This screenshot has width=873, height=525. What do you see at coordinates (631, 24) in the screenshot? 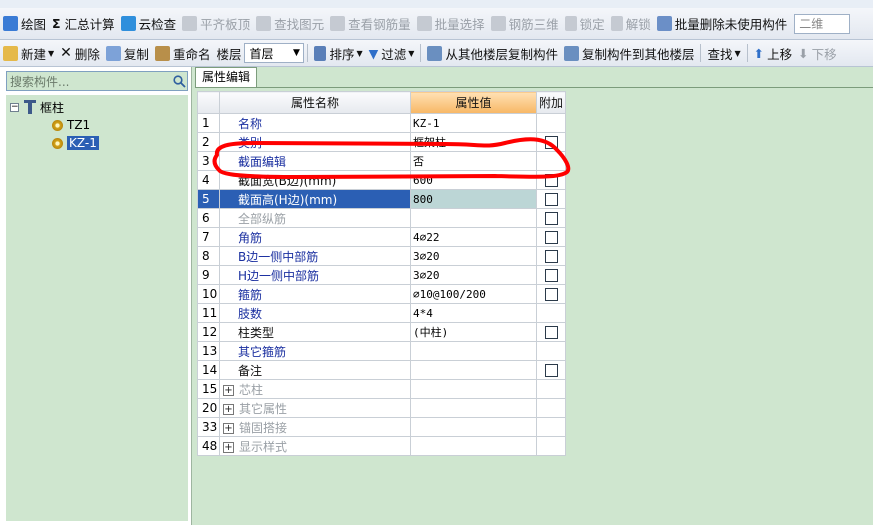
I see `unlock-button: 解锁` at bounding box center [631, 24].